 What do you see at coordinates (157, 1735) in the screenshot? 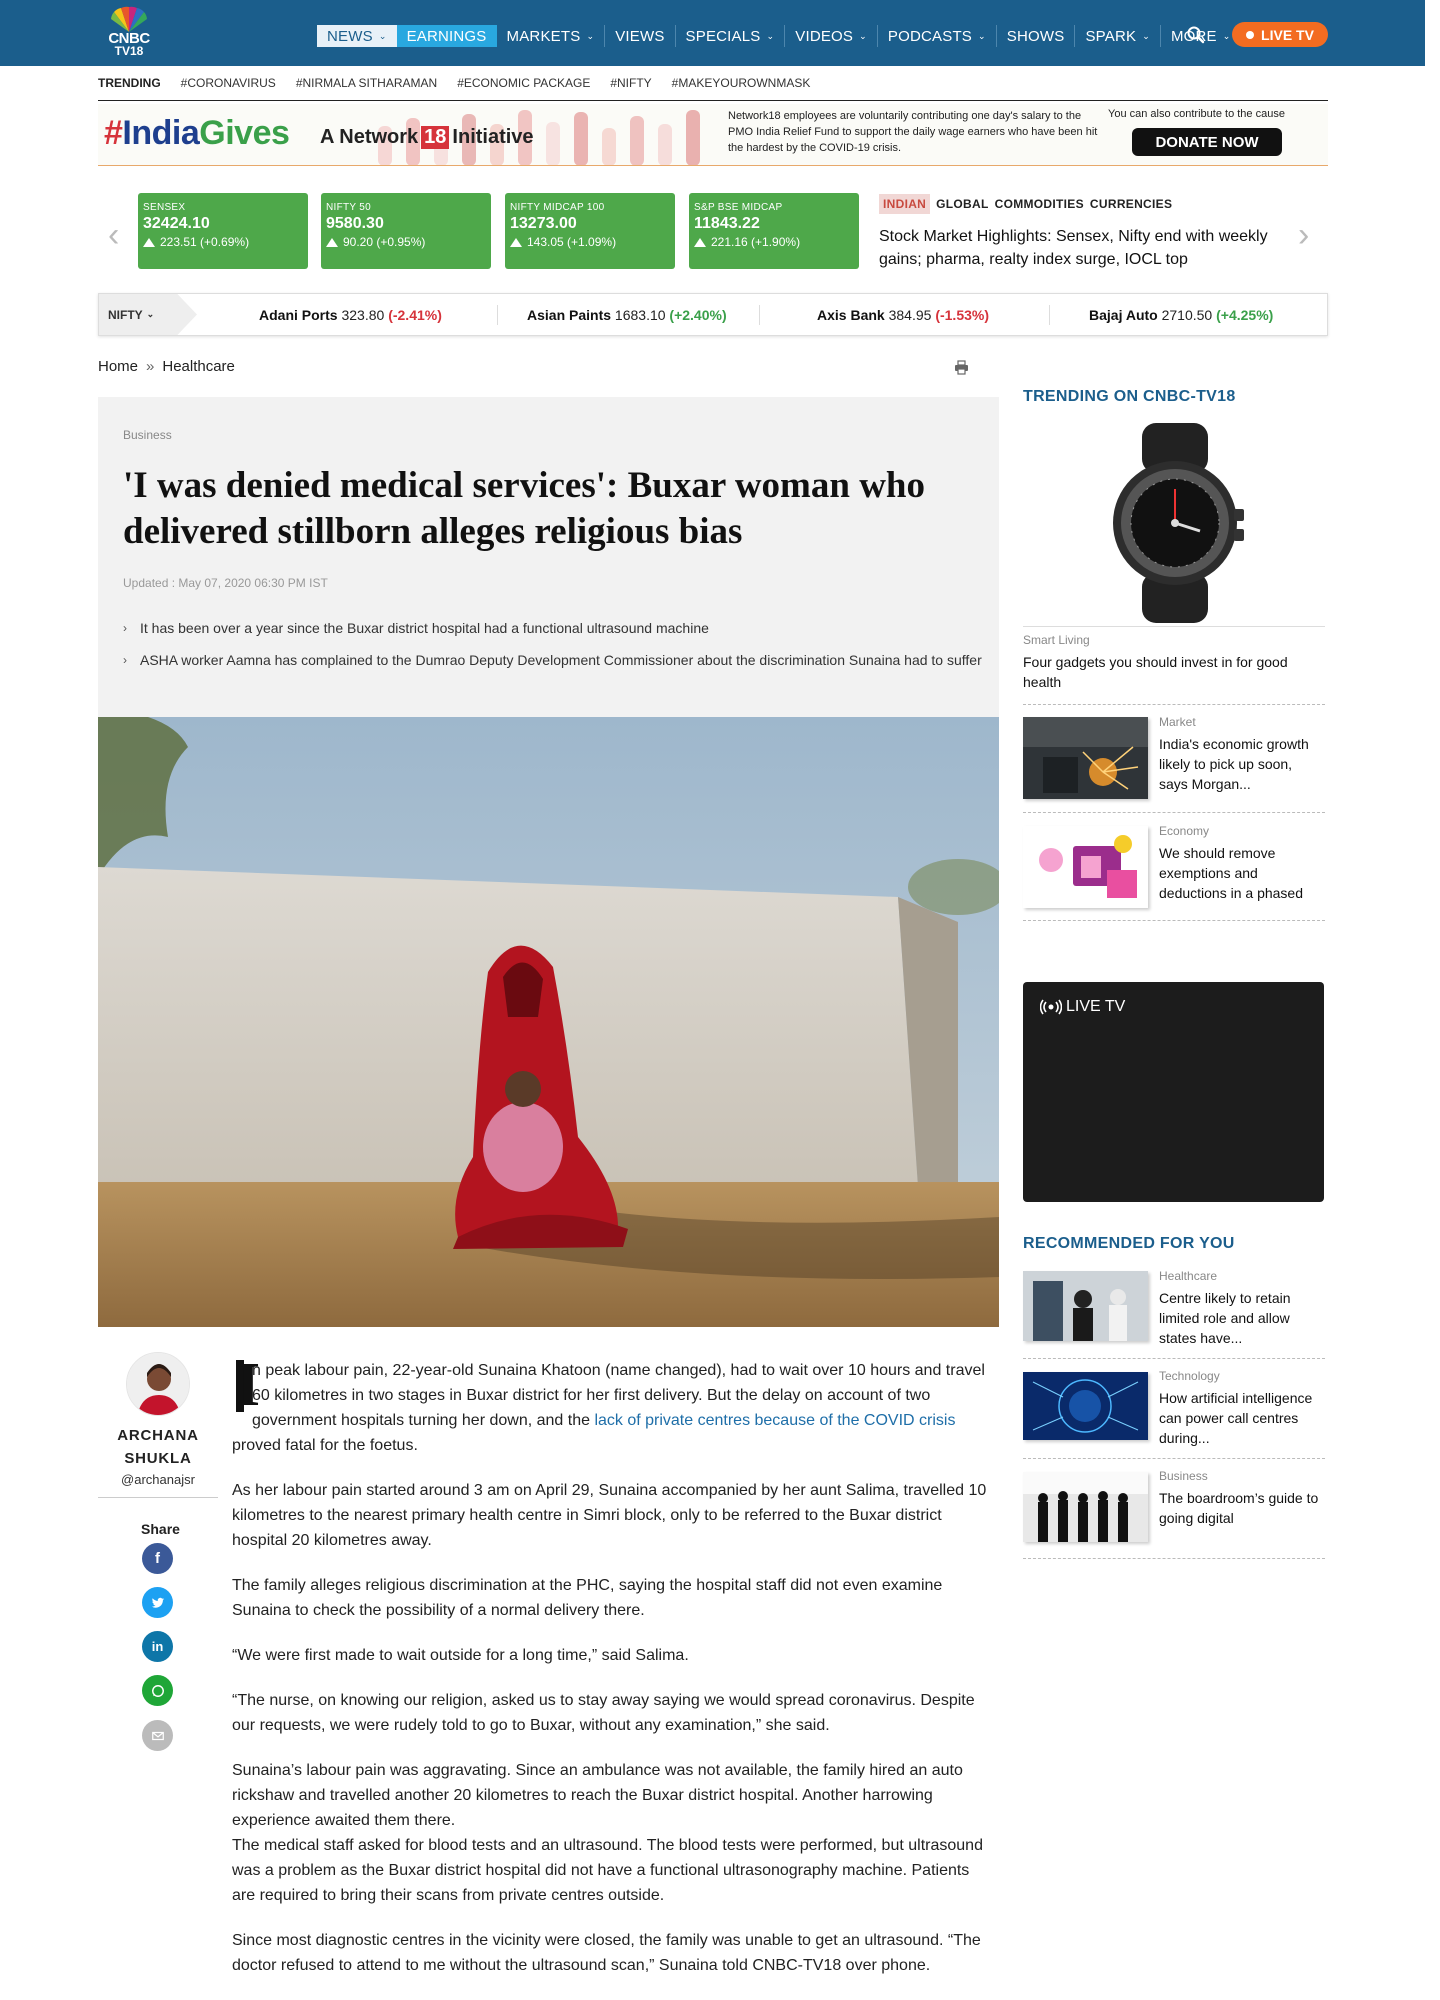
I see `email-icon` at bounding box center [157, 1735].